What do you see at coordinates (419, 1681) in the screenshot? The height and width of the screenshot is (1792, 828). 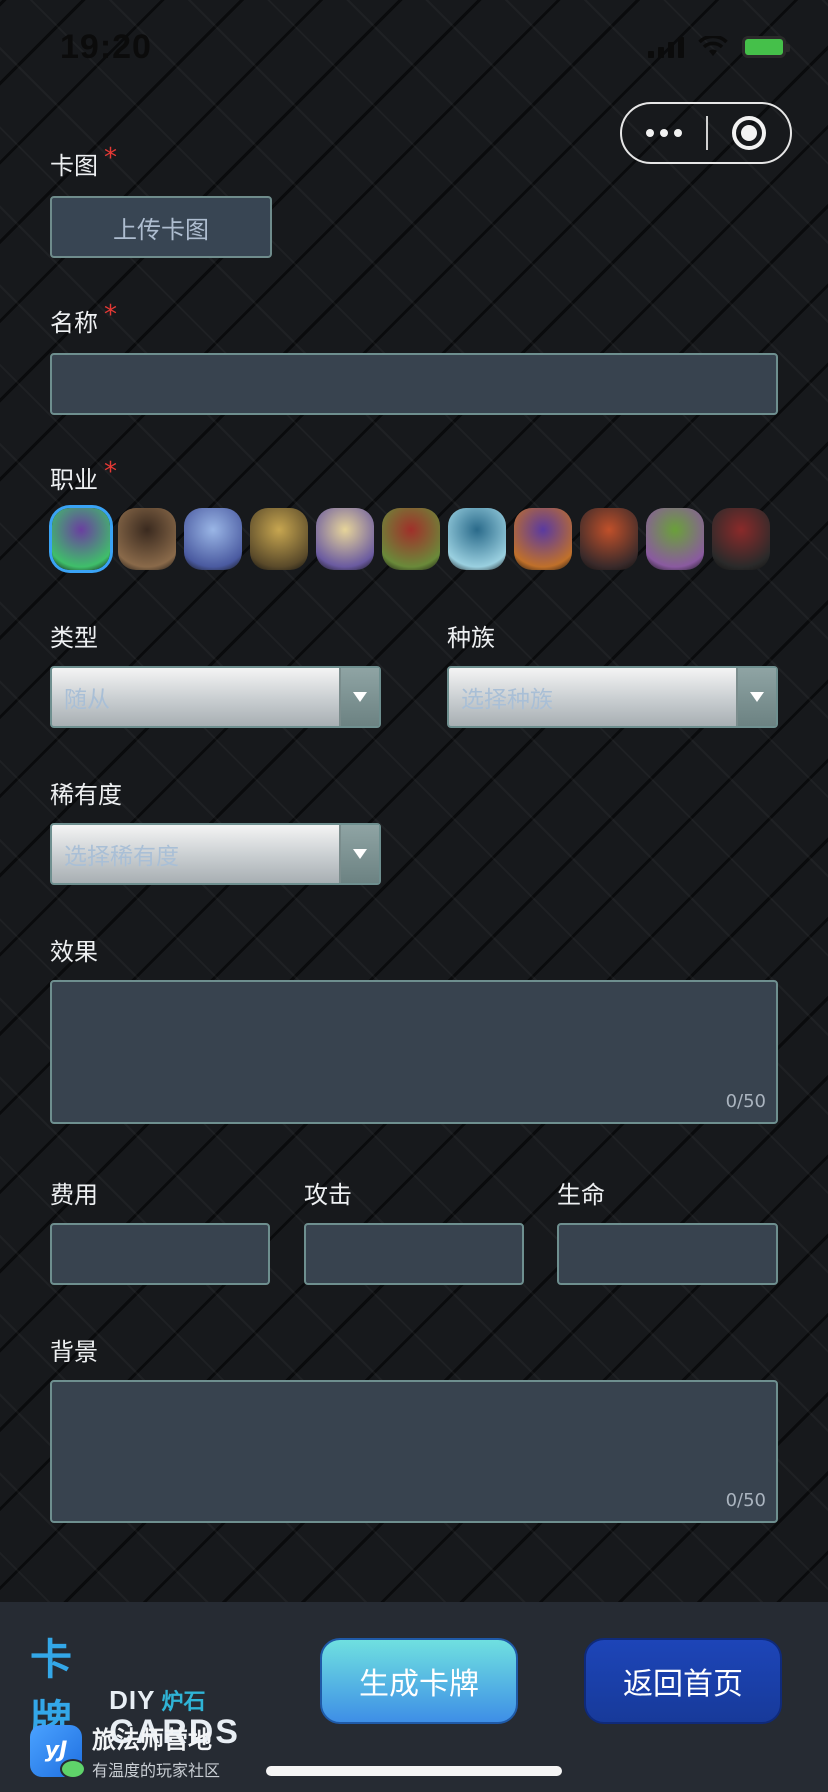 I see `generate-card-button: 生成卡牌` at bounding box center [419, 1681].